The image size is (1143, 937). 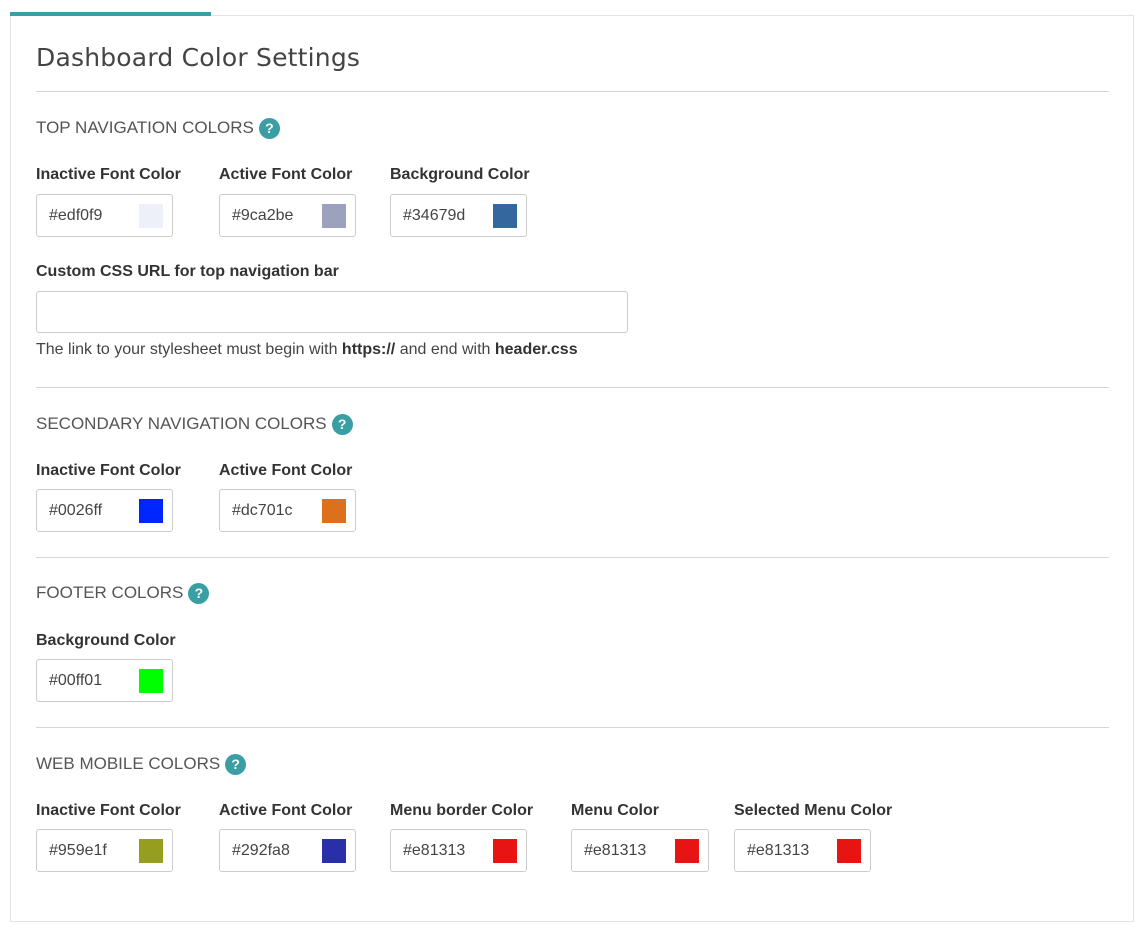 What do you see at coordinates (187, 271) in the screenshot?
I see `field-label: Custom CSS URL for top navigation bar` at bounding box center [187, 271].